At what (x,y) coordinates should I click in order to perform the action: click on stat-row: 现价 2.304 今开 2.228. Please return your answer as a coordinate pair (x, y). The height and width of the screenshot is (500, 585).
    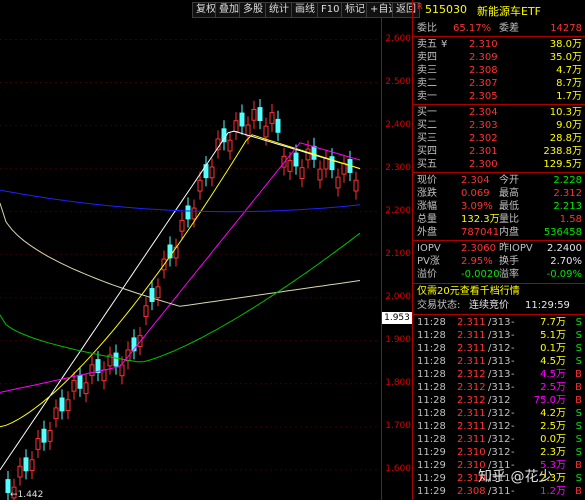
    Looking at the image, I should click on (499, 181).